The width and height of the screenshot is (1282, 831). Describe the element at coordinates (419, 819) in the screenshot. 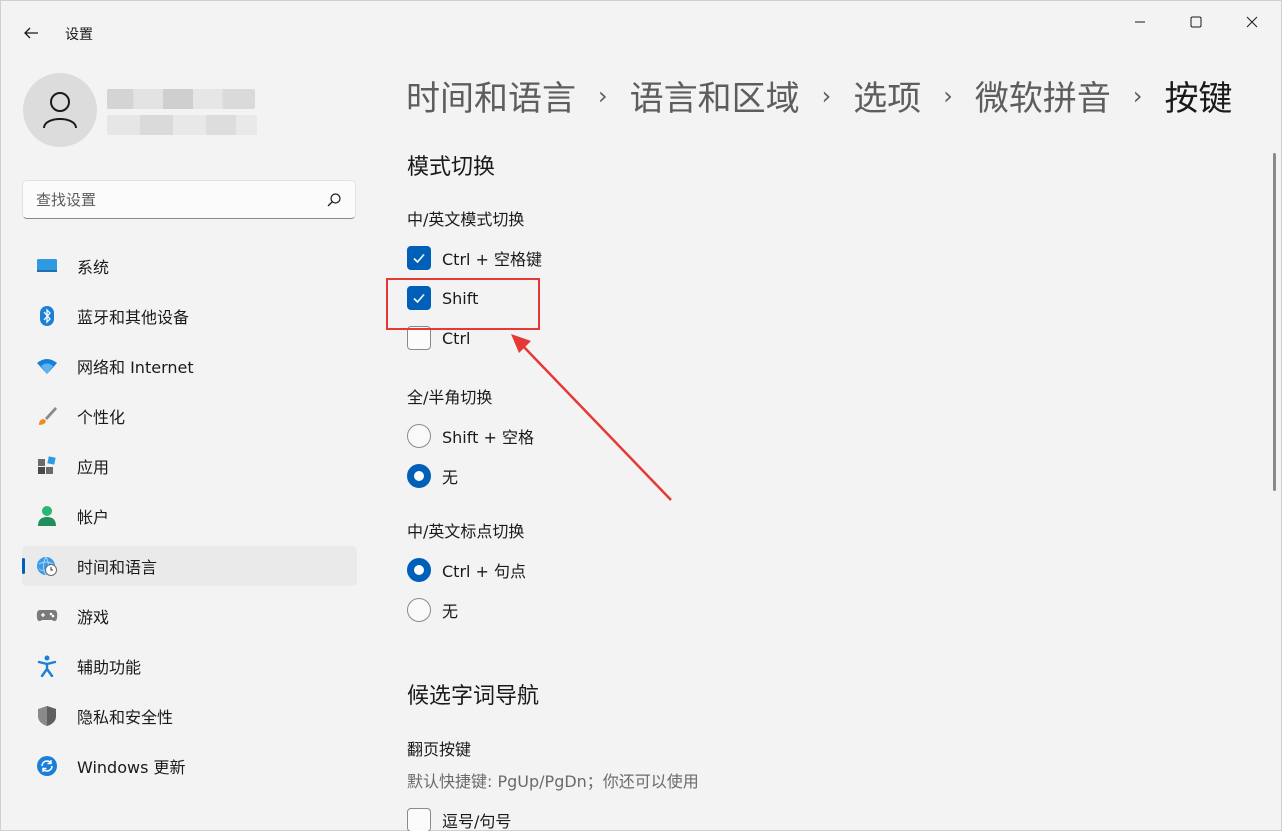

I see `checkbox-unchecked` at that location.